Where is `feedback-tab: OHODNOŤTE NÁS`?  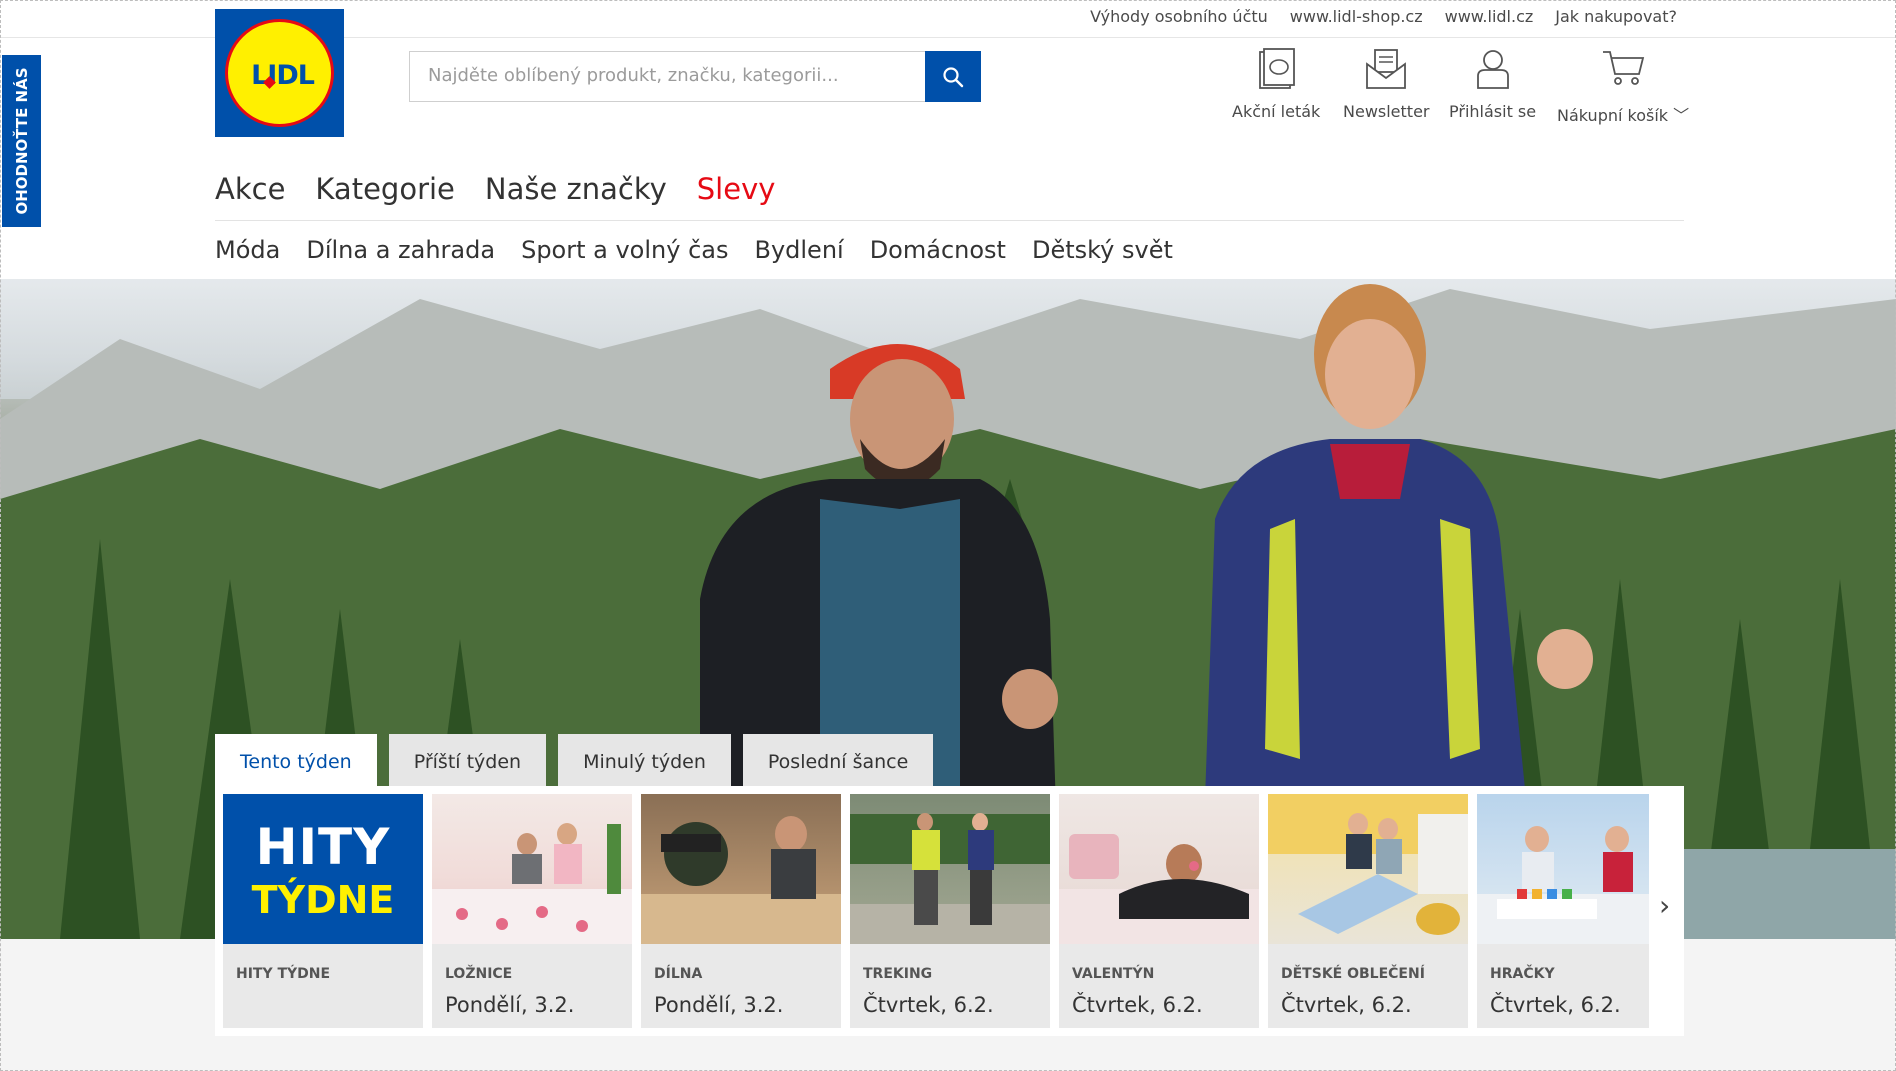
feedback-tab: OHODNOŤTE NÁS is located at coordinates (20, 141).